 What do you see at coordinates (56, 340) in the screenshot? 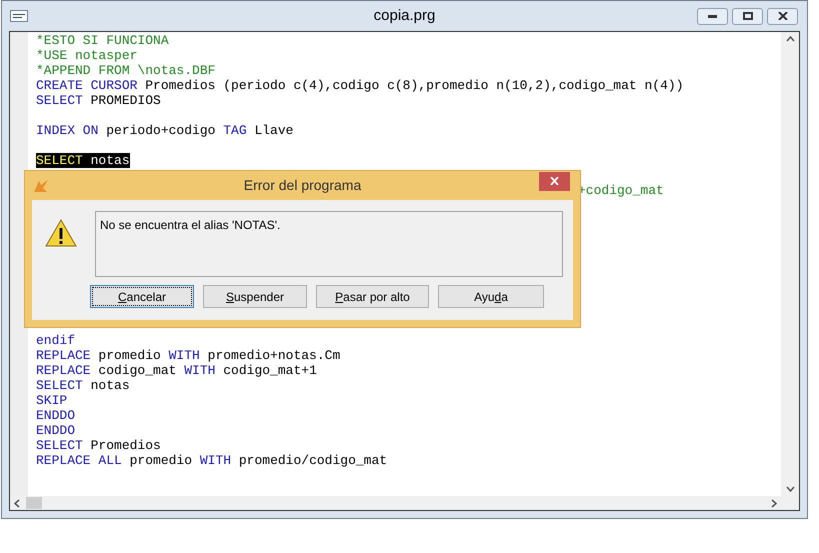
I see `code-keyword: endif` at bounding box center [56, 340].